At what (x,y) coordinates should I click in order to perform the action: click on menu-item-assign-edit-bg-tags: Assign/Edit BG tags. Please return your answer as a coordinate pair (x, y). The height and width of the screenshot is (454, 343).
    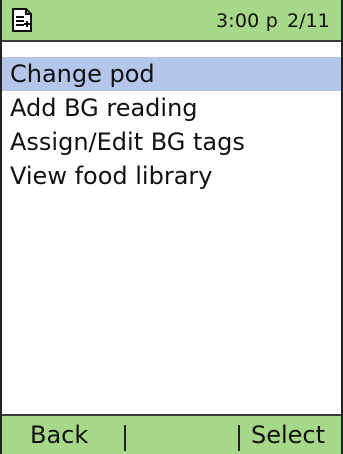
    Looking at the image, I should click on (171, 142).